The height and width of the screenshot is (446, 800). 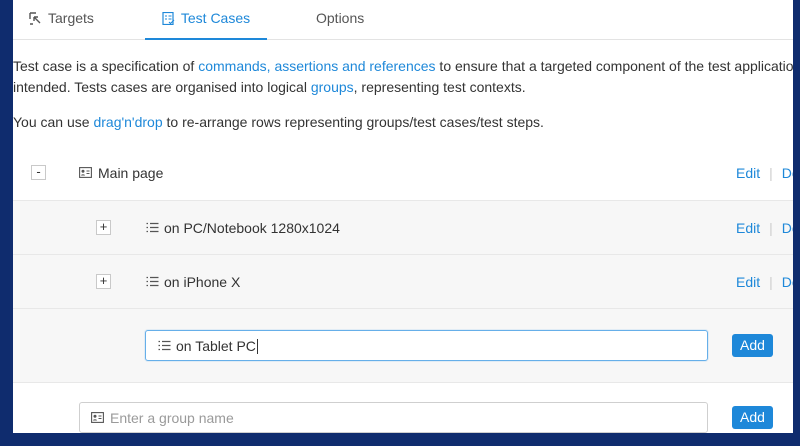 What do you see at coordinates (406, 281) in the screenshot?
I see `test-case-row: + on iPhone X Edit | De` at bounding box center [406, 281].